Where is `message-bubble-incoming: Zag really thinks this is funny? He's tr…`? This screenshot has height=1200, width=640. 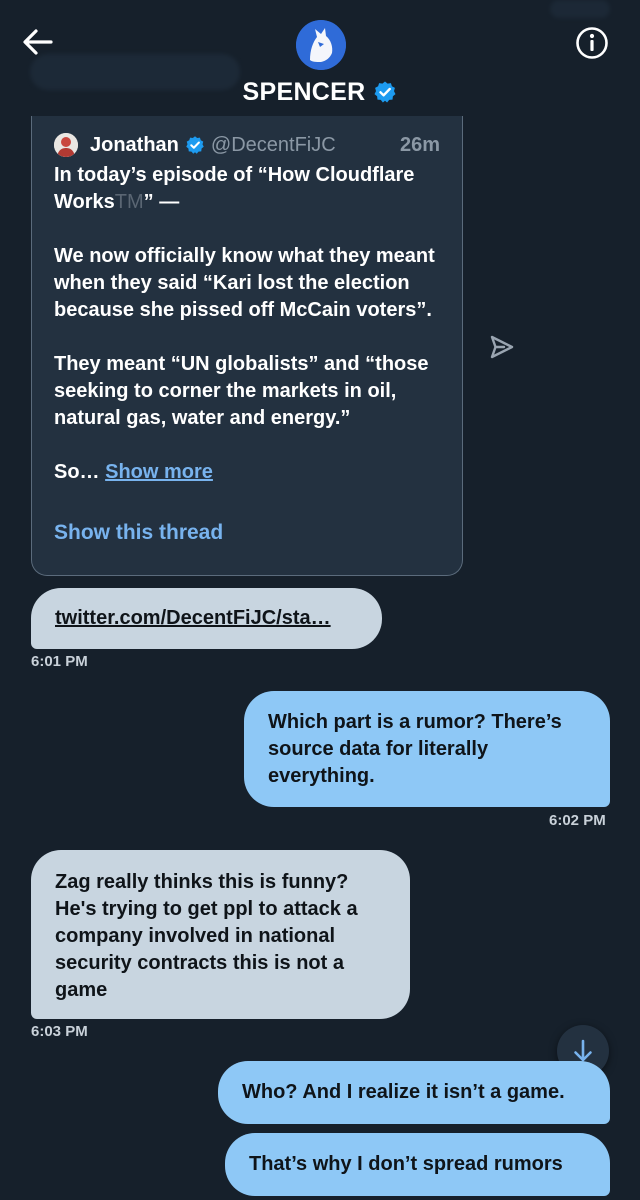 message-bubble-incoming: Zag really thinks this is funny? He's tr… is located at coordinates (220, 934).